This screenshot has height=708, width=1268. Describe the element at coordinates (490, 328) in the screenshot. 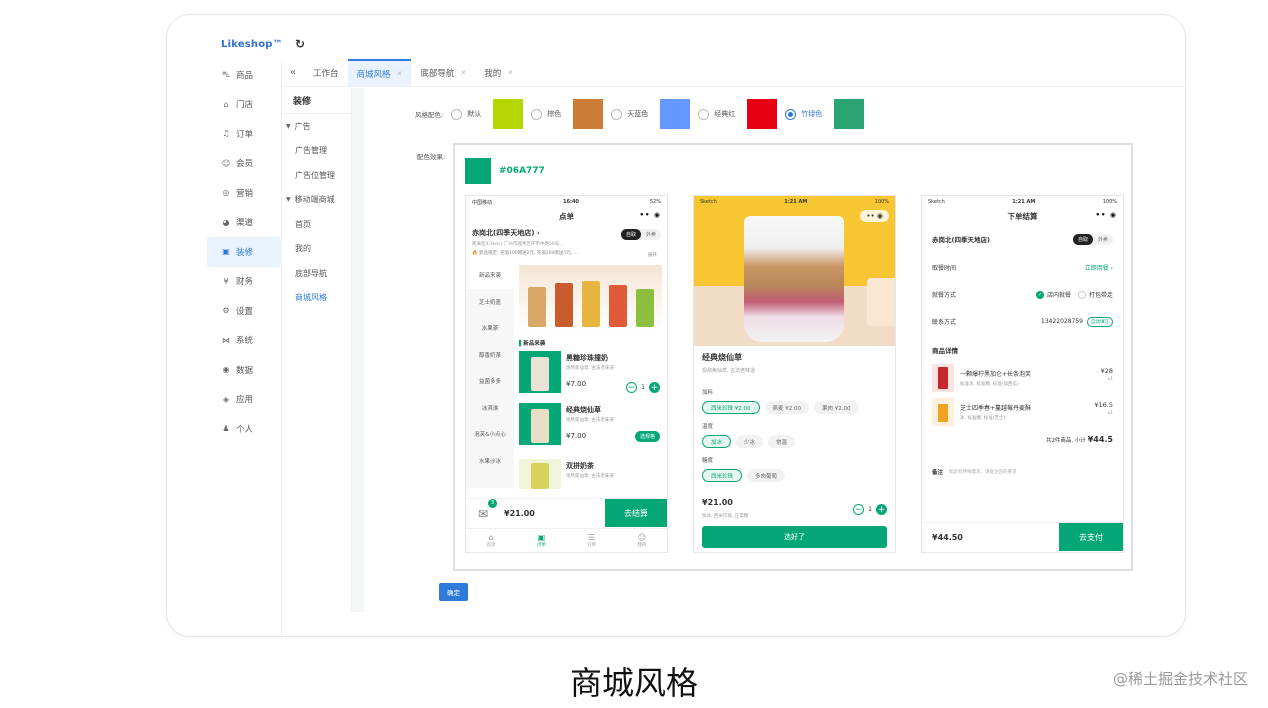

I see `category-item: 水果茶` at that location.